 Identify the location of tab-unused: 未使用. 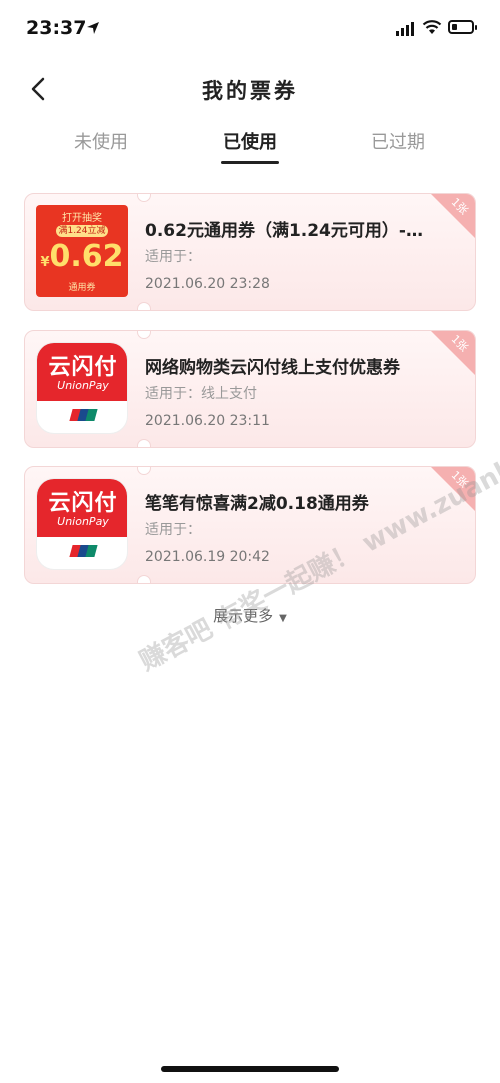
(101, 141).